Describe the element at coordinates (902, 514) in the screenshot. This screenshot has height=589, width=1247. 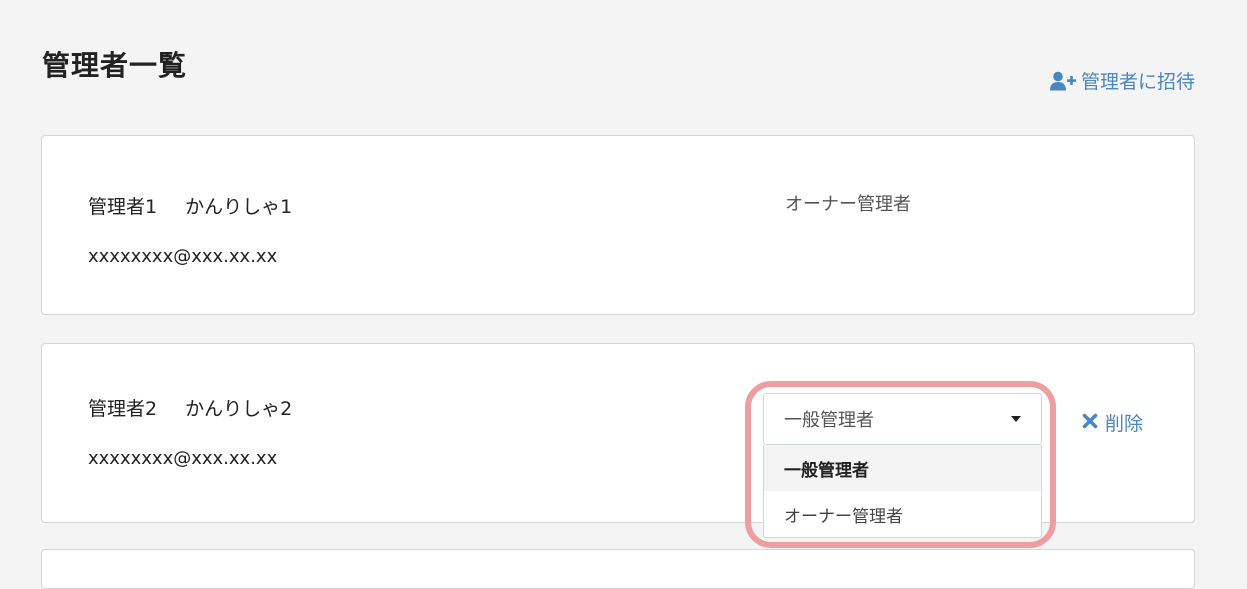
I see `role-option-owner: オーナー管理者` at that location.